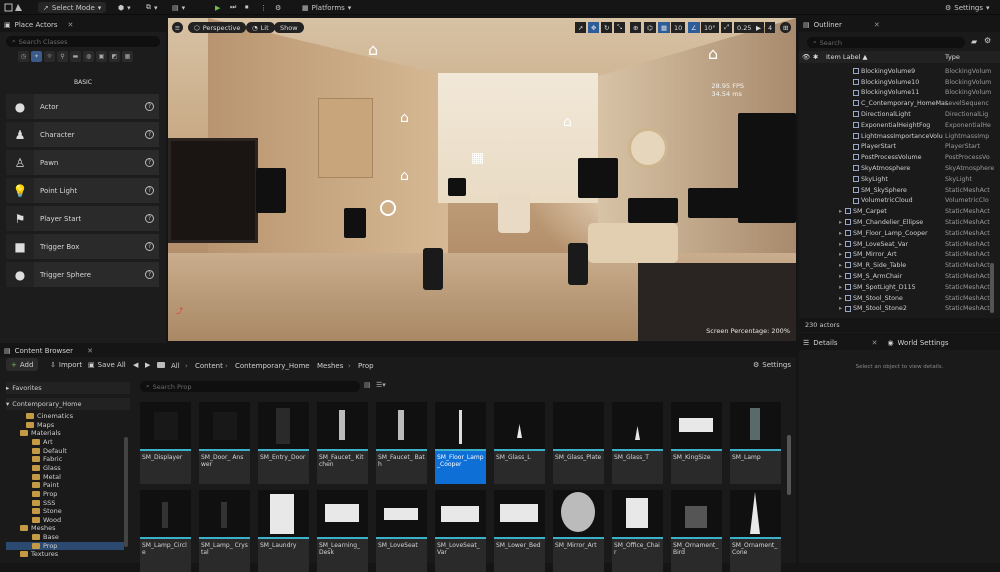 This screenshot has width=1000, height=572. I want to click on outliner-row: ▸ SM_Carpet StaticMeshAct, so click(899, 211).